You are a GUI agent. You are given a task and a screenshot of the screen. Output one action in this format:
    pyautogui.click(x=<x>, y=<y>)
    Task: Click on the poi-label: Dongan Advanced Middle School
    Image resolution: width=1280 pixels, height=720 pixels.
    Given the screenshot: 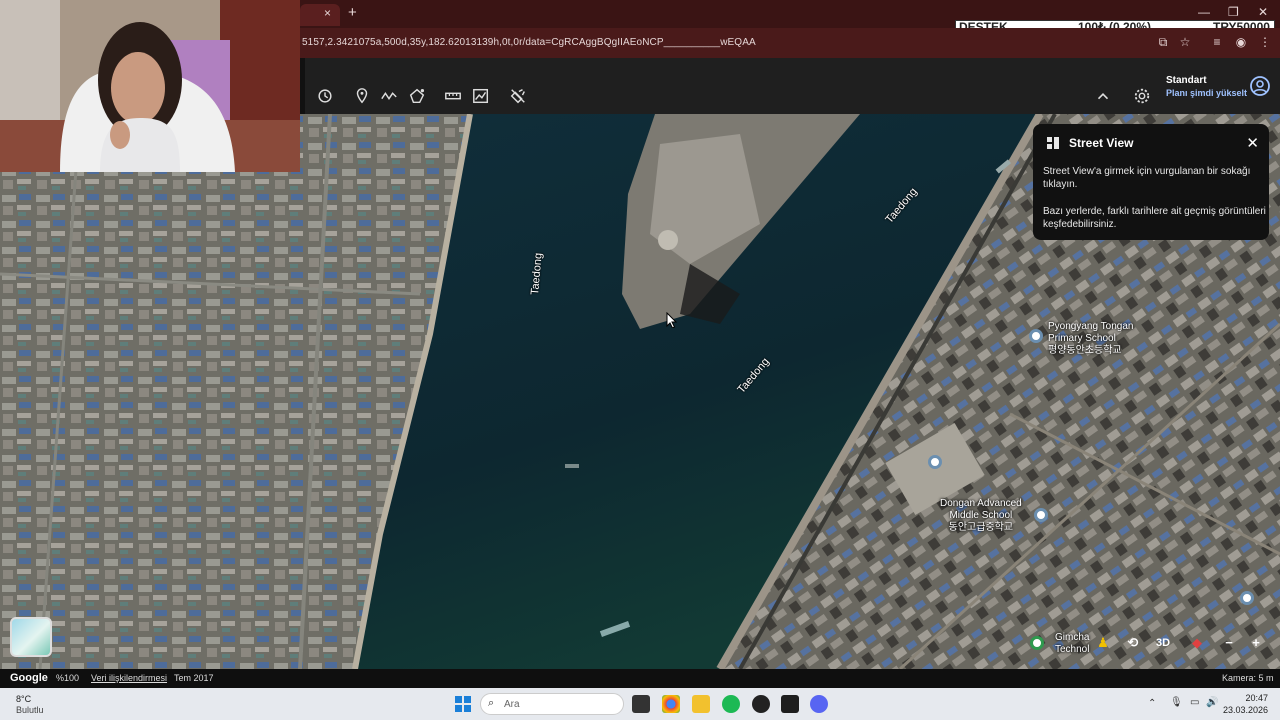 What is the action you would take?
    pyautogui.click(x=981, y=509)
    